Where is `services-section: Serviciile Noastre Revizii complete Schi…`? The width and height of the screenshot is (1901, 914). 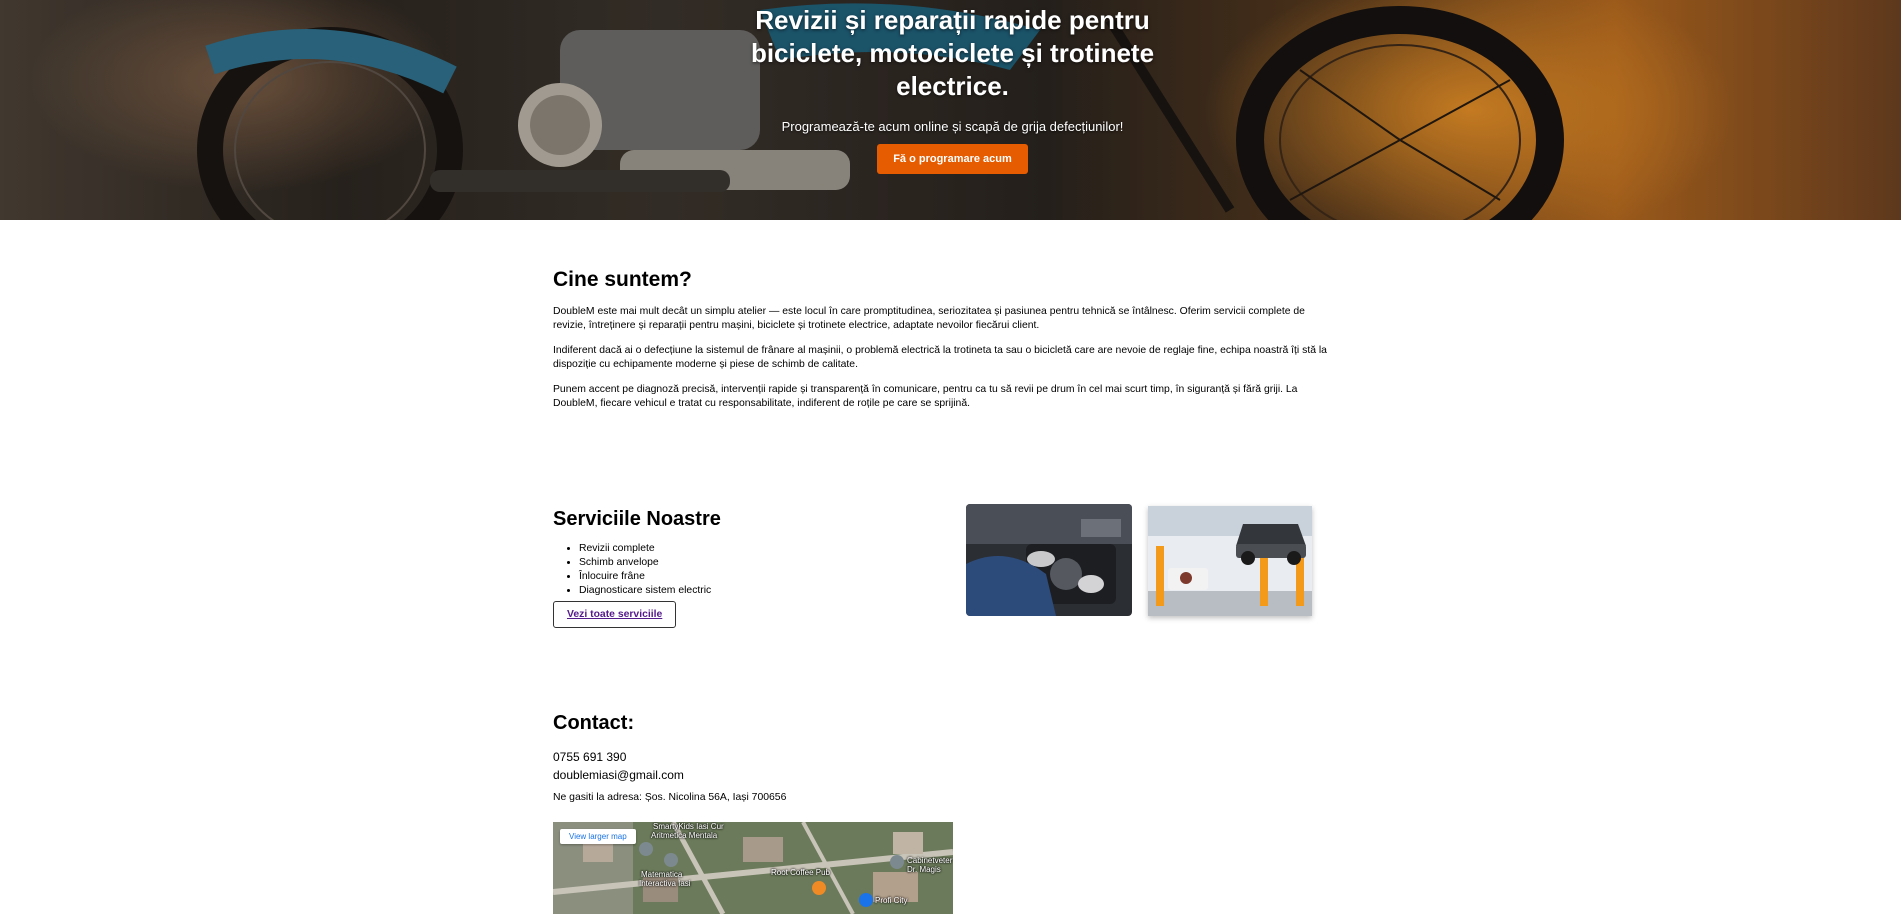 services-section: Serviciile Noastre Revizii complete Schi… is located at coordinates (753, 568).